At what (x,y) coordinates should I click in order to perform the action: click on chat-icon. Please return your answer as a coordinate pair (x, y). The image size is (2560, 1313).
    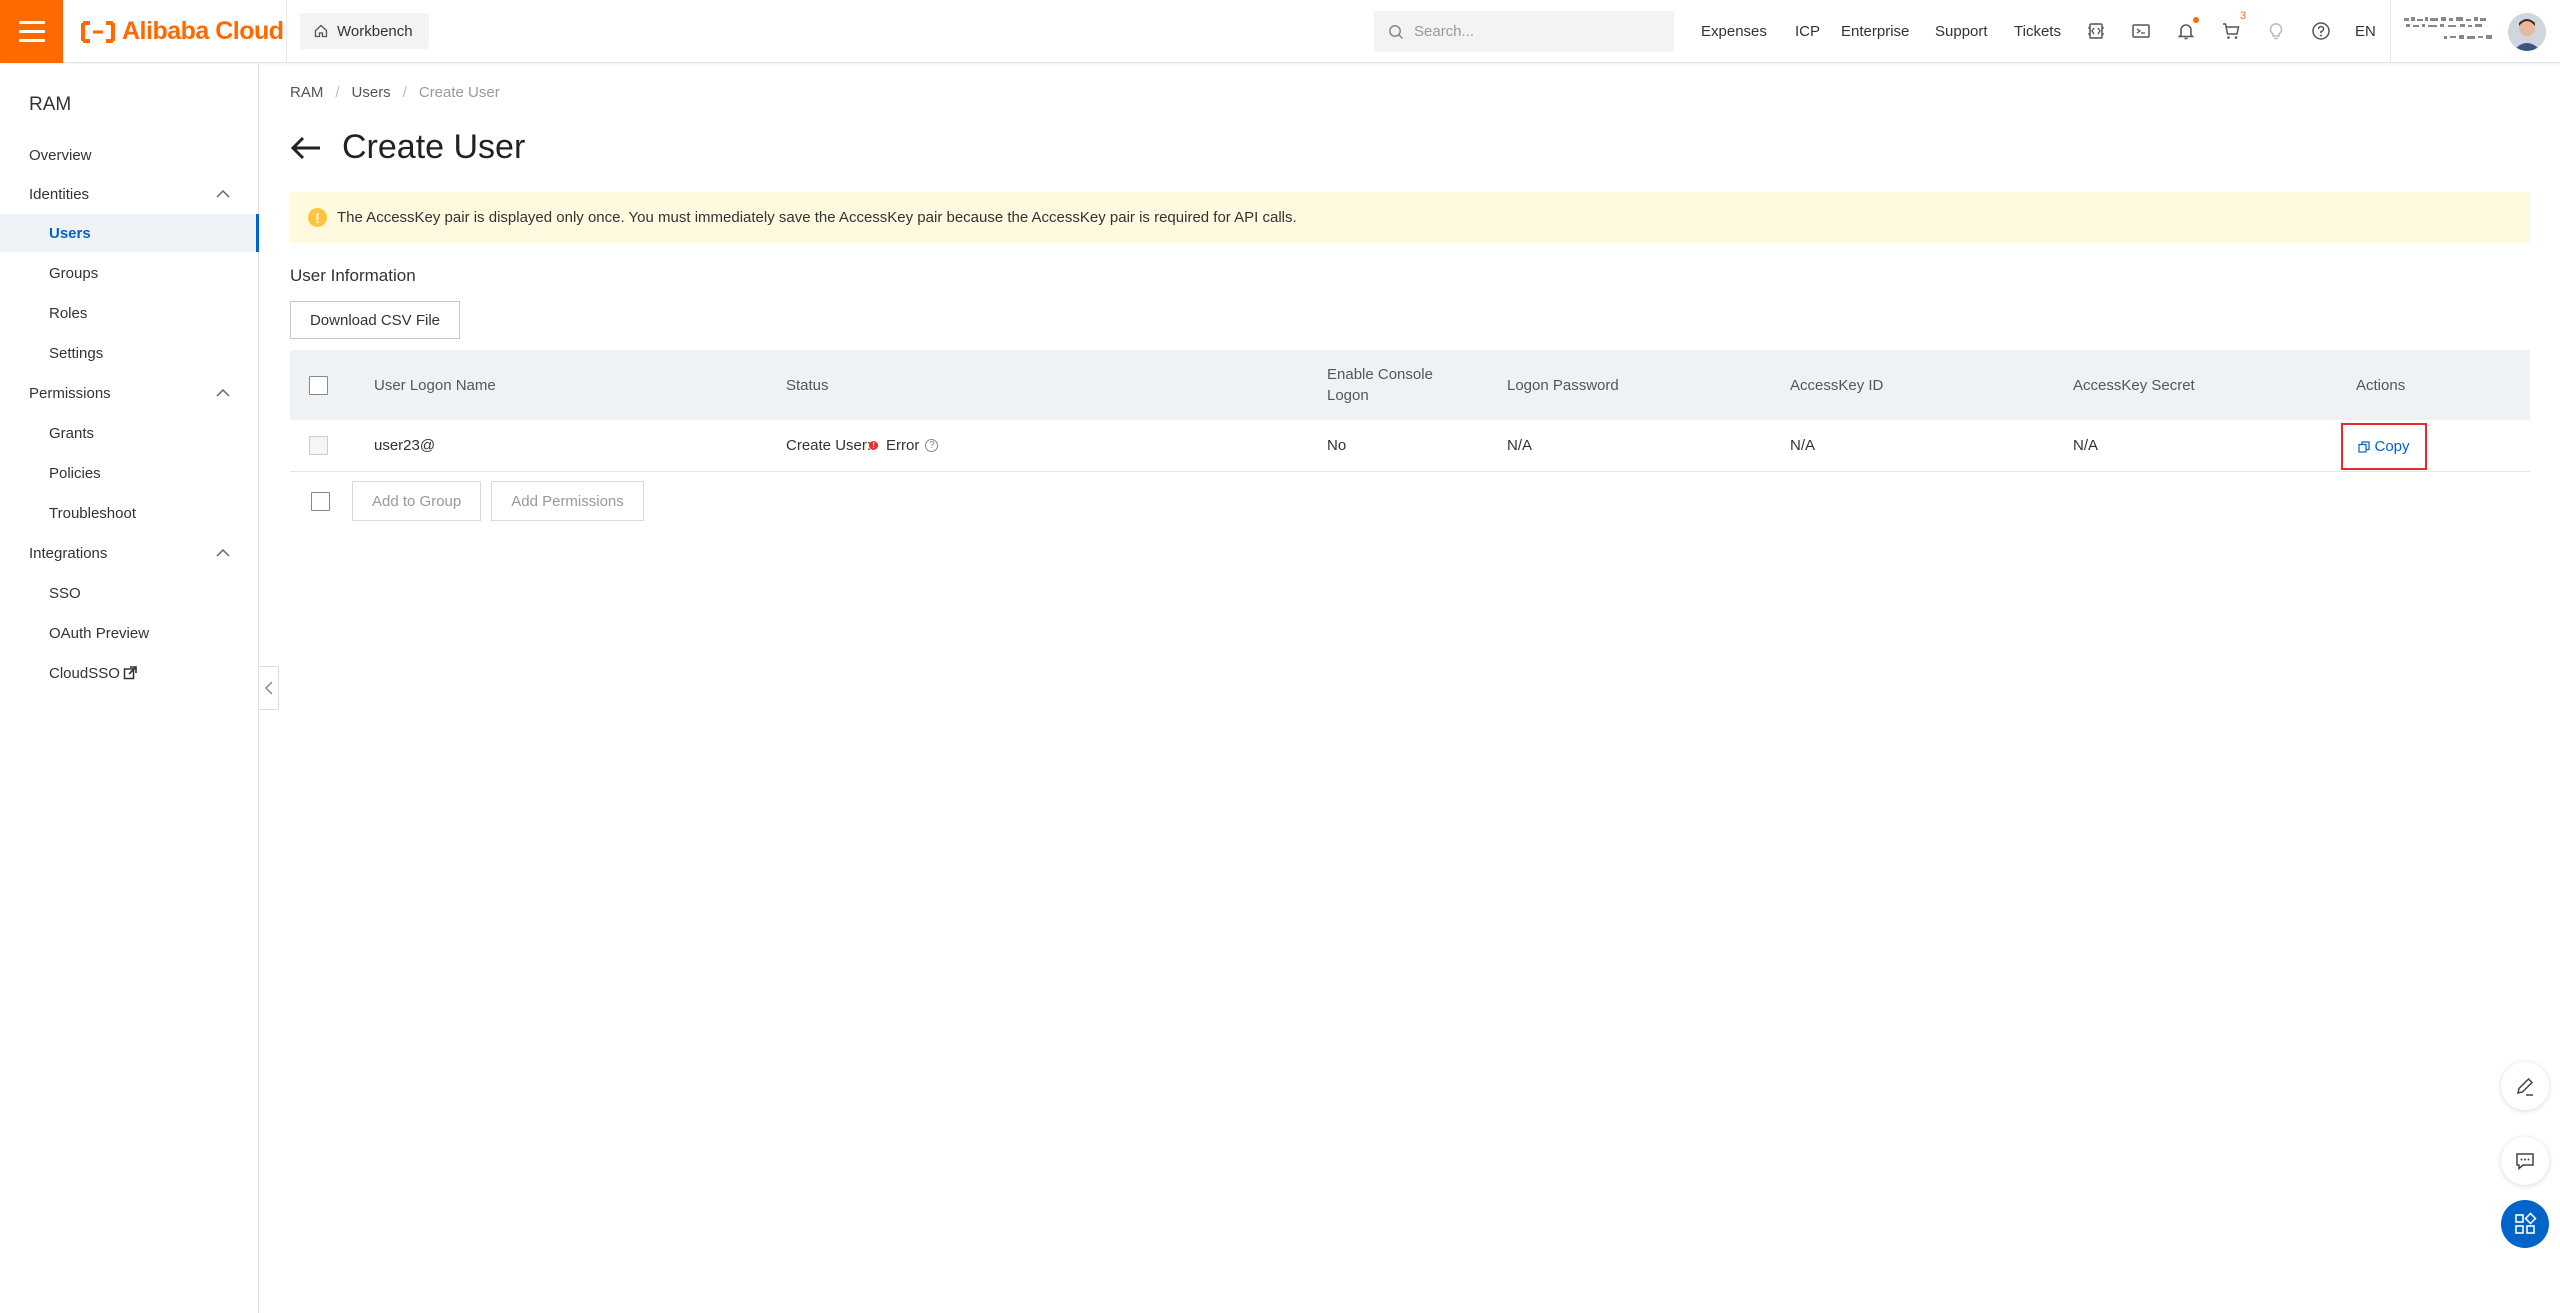
    Looking at the image, I should click on (2525, 1162).